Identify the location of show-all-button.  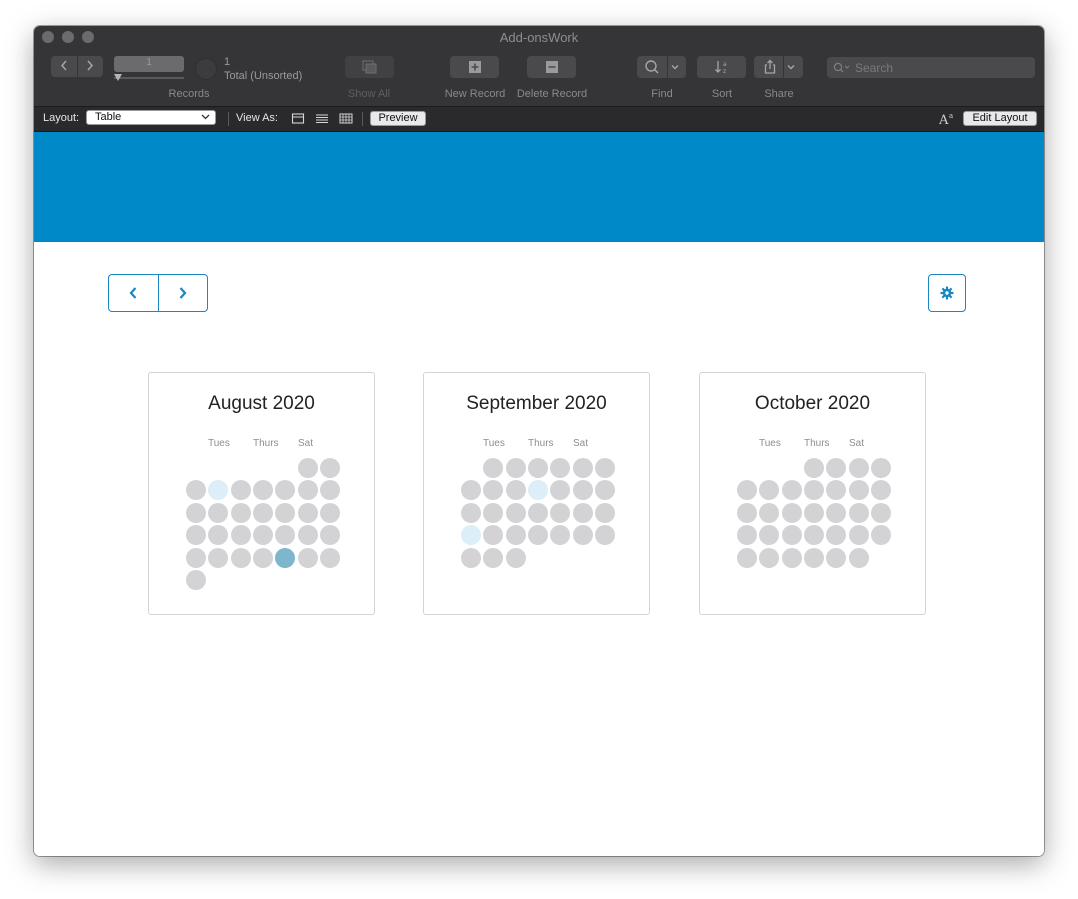
(369, 67).